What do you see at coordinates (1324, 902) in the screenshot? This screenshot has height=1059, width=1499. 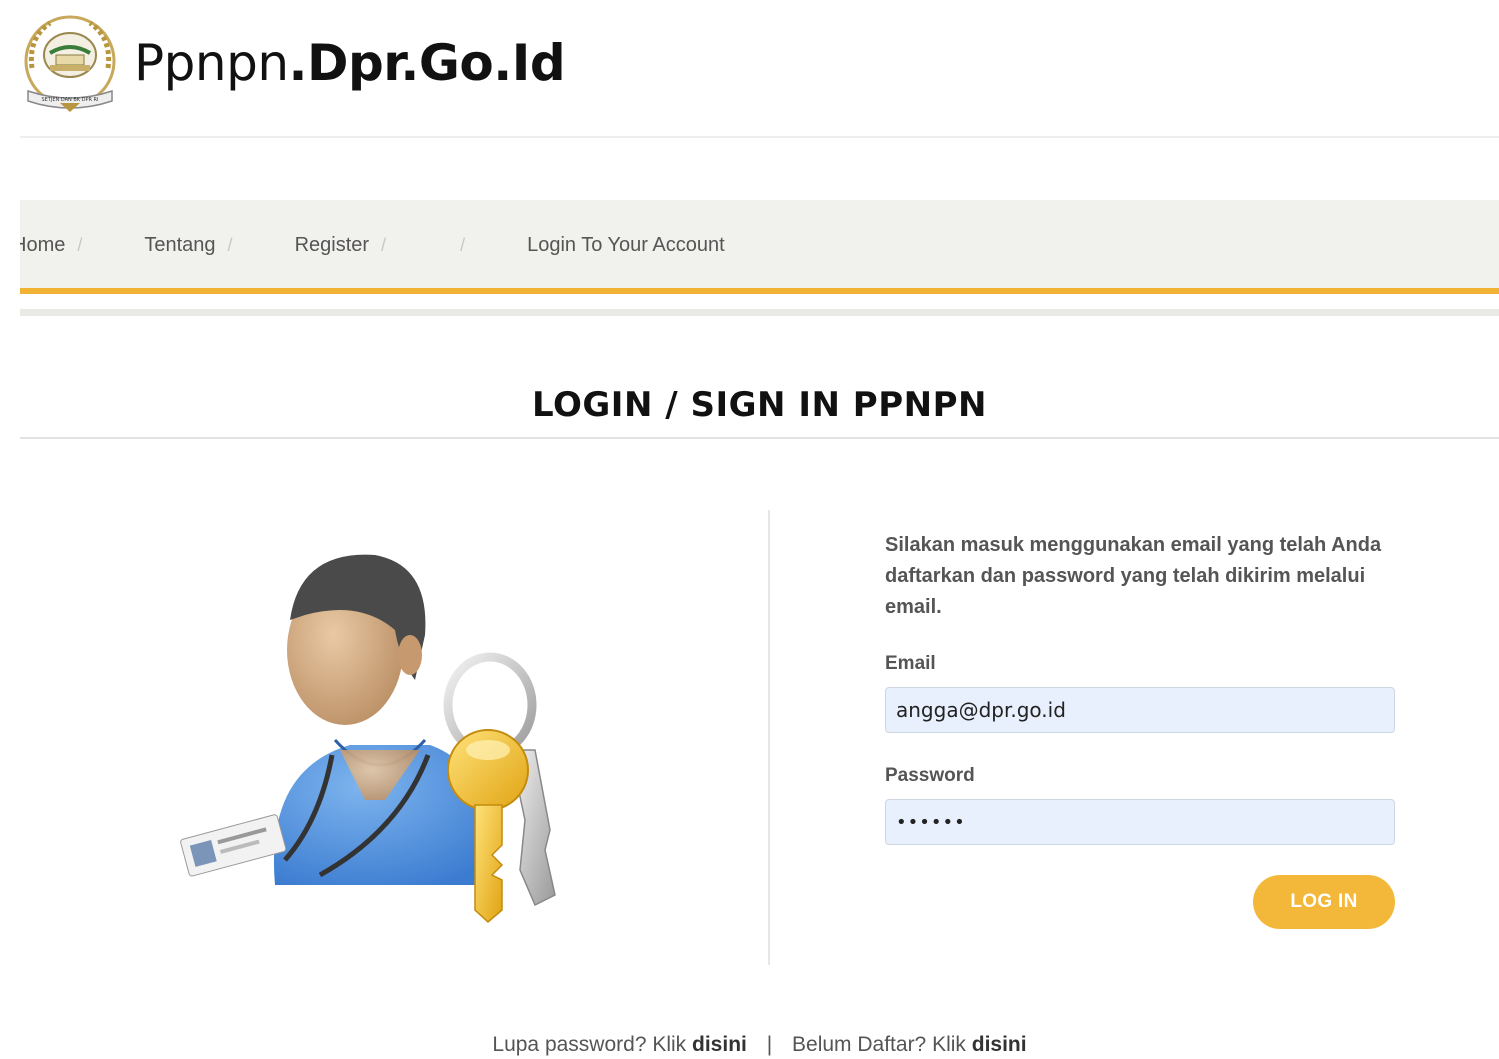 I see `login-button: LOG IN` at bounding box center [1324, 902].